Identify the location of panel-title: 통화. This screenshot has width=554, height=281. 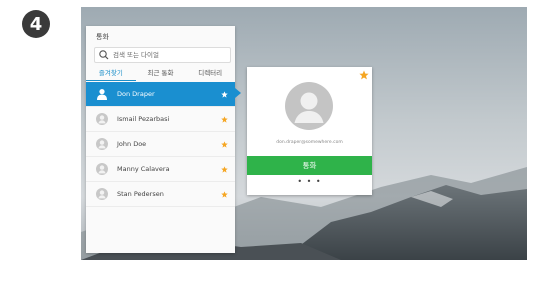
(102, 37).